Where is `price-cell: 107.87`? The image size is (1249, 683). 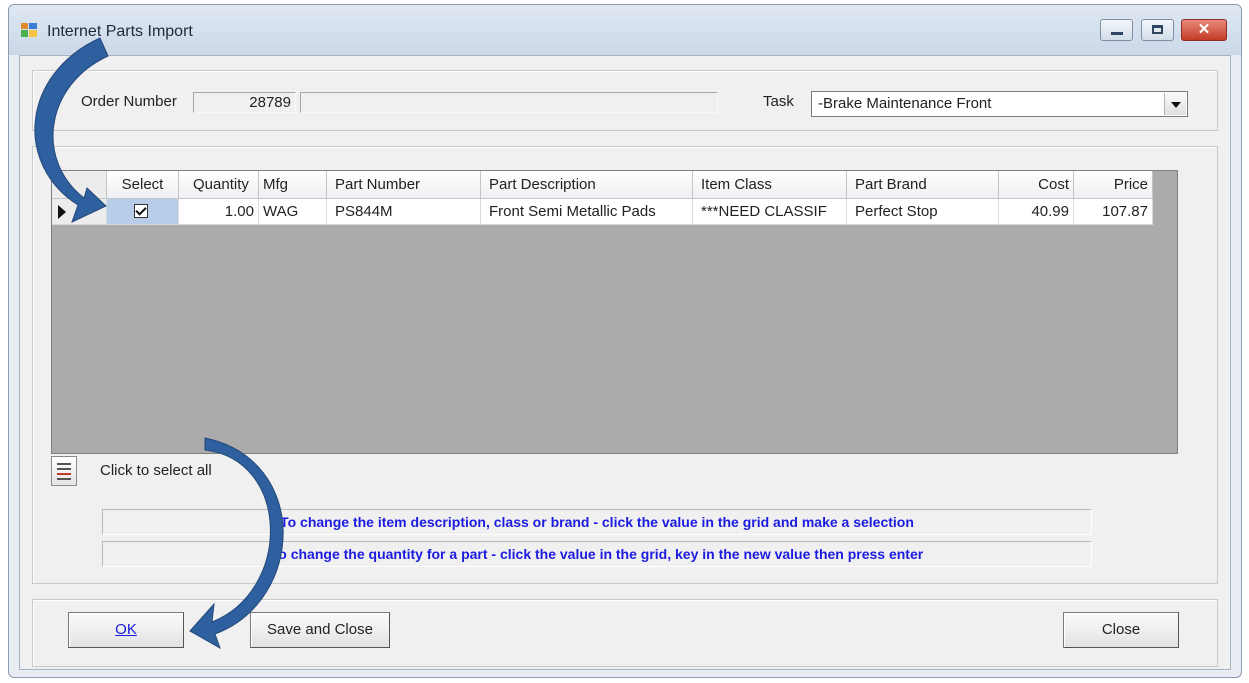
price-cell: 107.87 is located at coordinates (1113, 212).